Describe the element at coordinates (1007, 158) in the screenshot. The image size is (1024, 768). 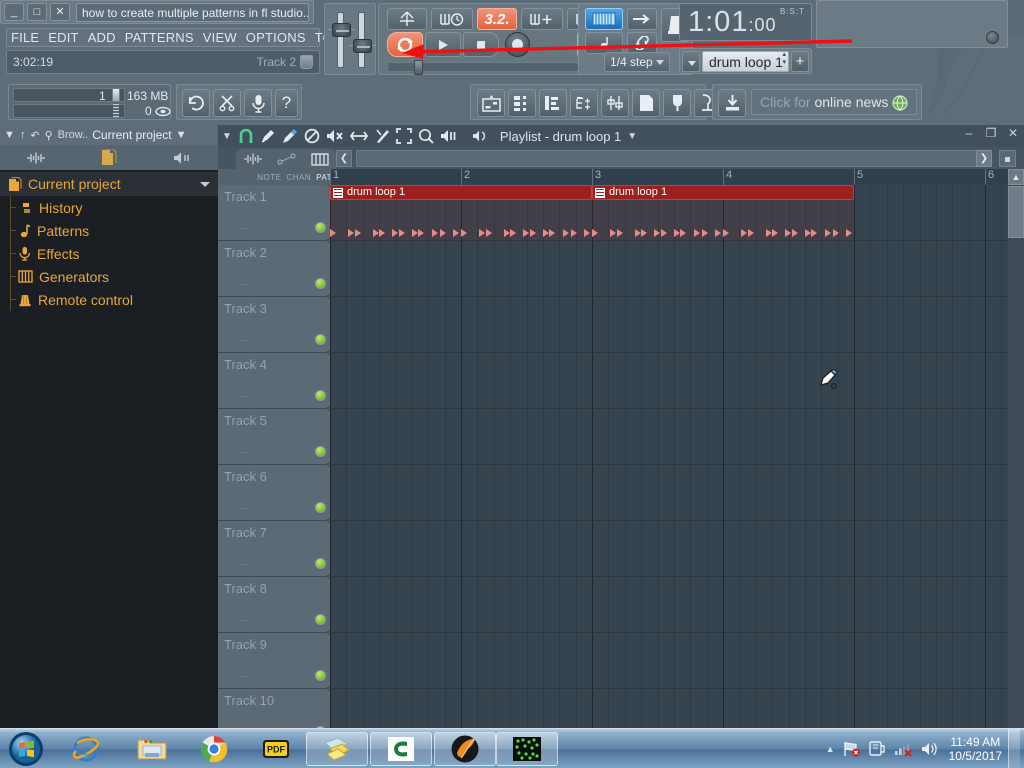
I see `playlist-options-button` at that location.